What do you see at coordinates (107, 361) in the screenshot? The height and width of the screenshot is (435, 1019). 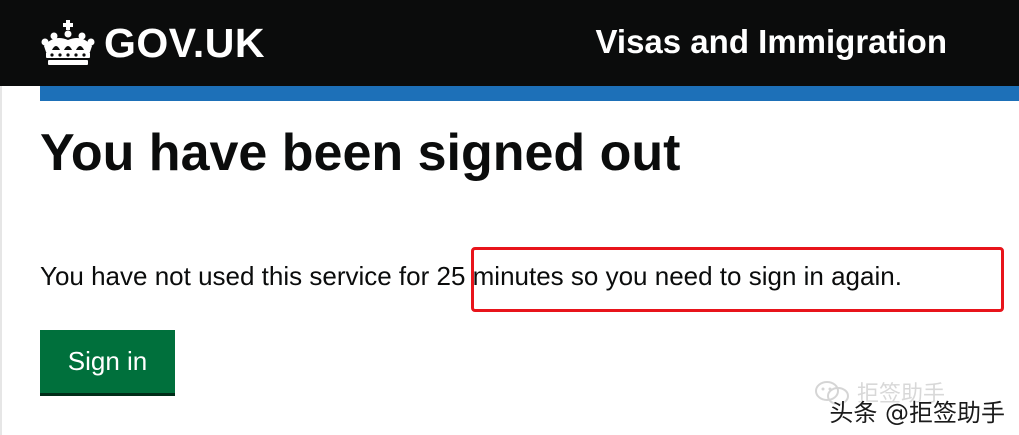 I see `sign-in-button: Sign in` at bounding box center [107, 361].